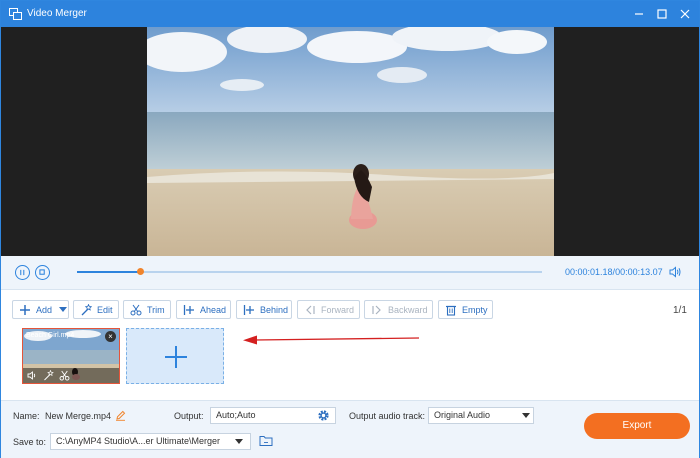  What do you see at coordinates (96, 309) in the screenshot?
I see `edit-button: Edit` at bounding box center [96, 309].